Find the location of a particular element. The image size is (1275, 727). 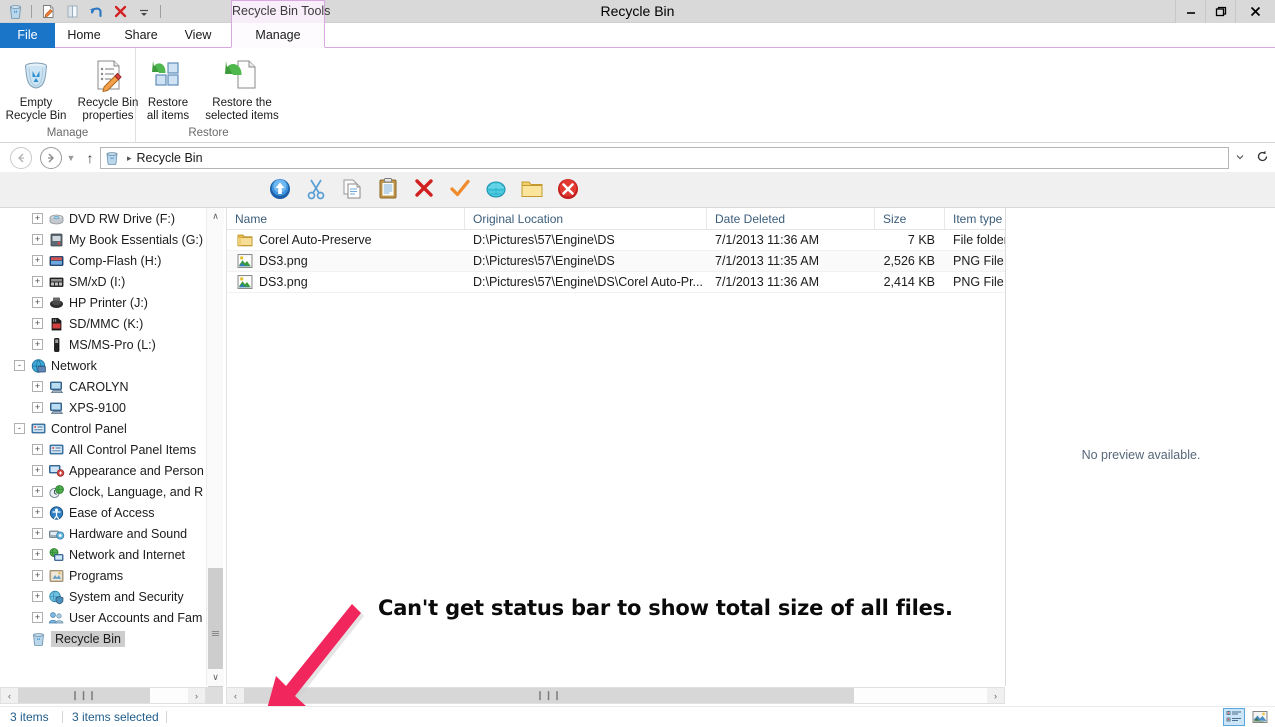

tree-item-network-and-internet: + Network and Internet is located at coordinates (112, 554).